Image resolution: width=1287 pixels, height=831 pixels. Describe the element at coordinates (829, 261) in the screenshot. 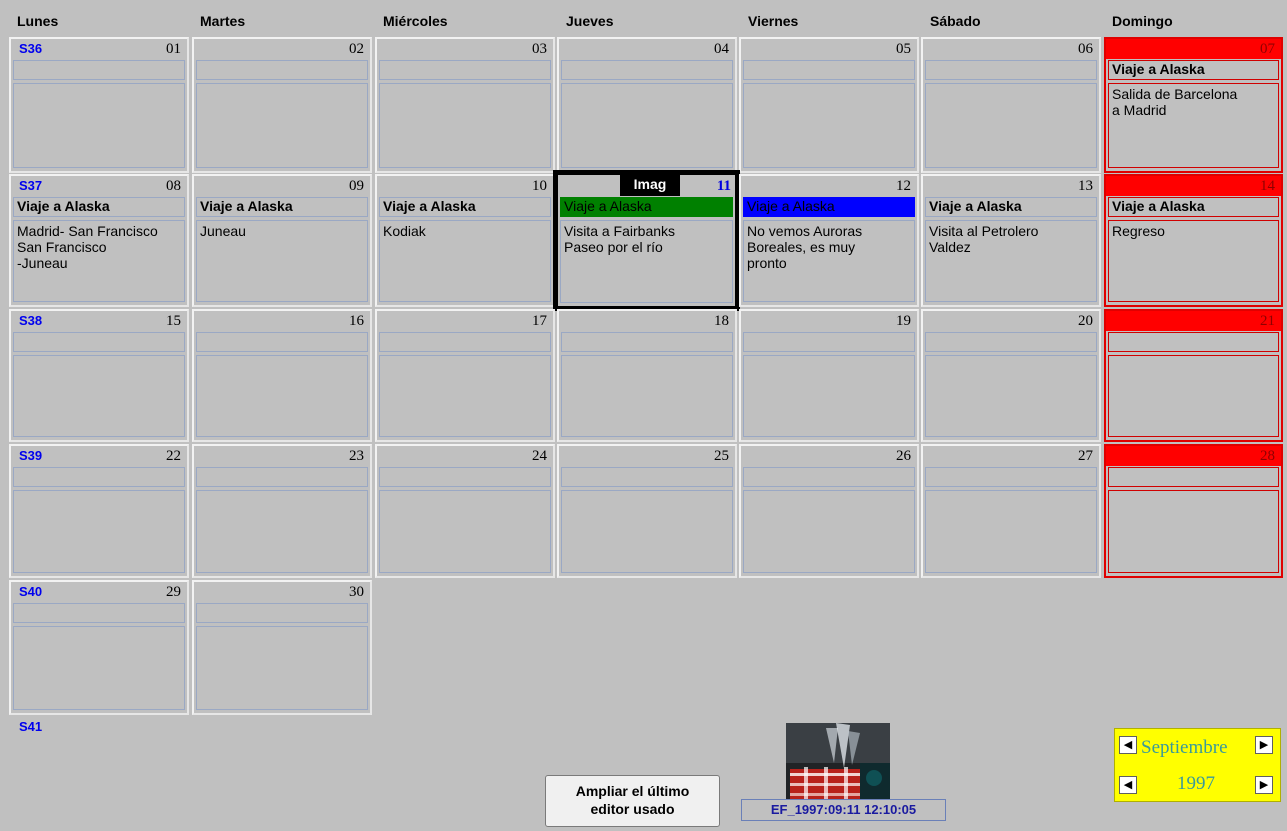

I see `event-notes-box: No vemos Auroras Boreales, es muy pronto` at that location.